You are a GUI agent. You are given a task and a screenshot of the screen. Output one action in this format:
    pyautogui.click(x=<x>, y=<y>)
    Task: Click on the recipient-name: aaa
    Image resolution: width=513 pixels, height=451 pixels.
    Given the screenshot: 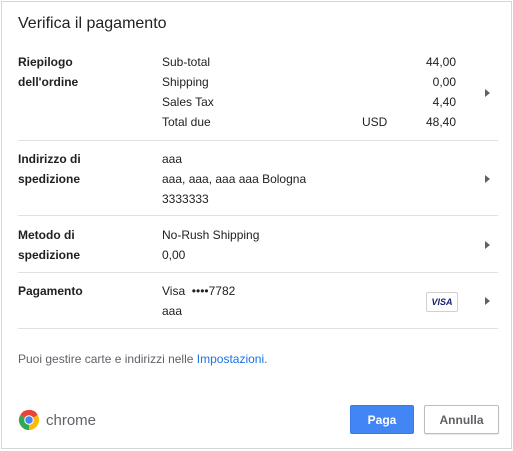 What is the action you would take?
    pyautogui.click(x=172, y=159)
    